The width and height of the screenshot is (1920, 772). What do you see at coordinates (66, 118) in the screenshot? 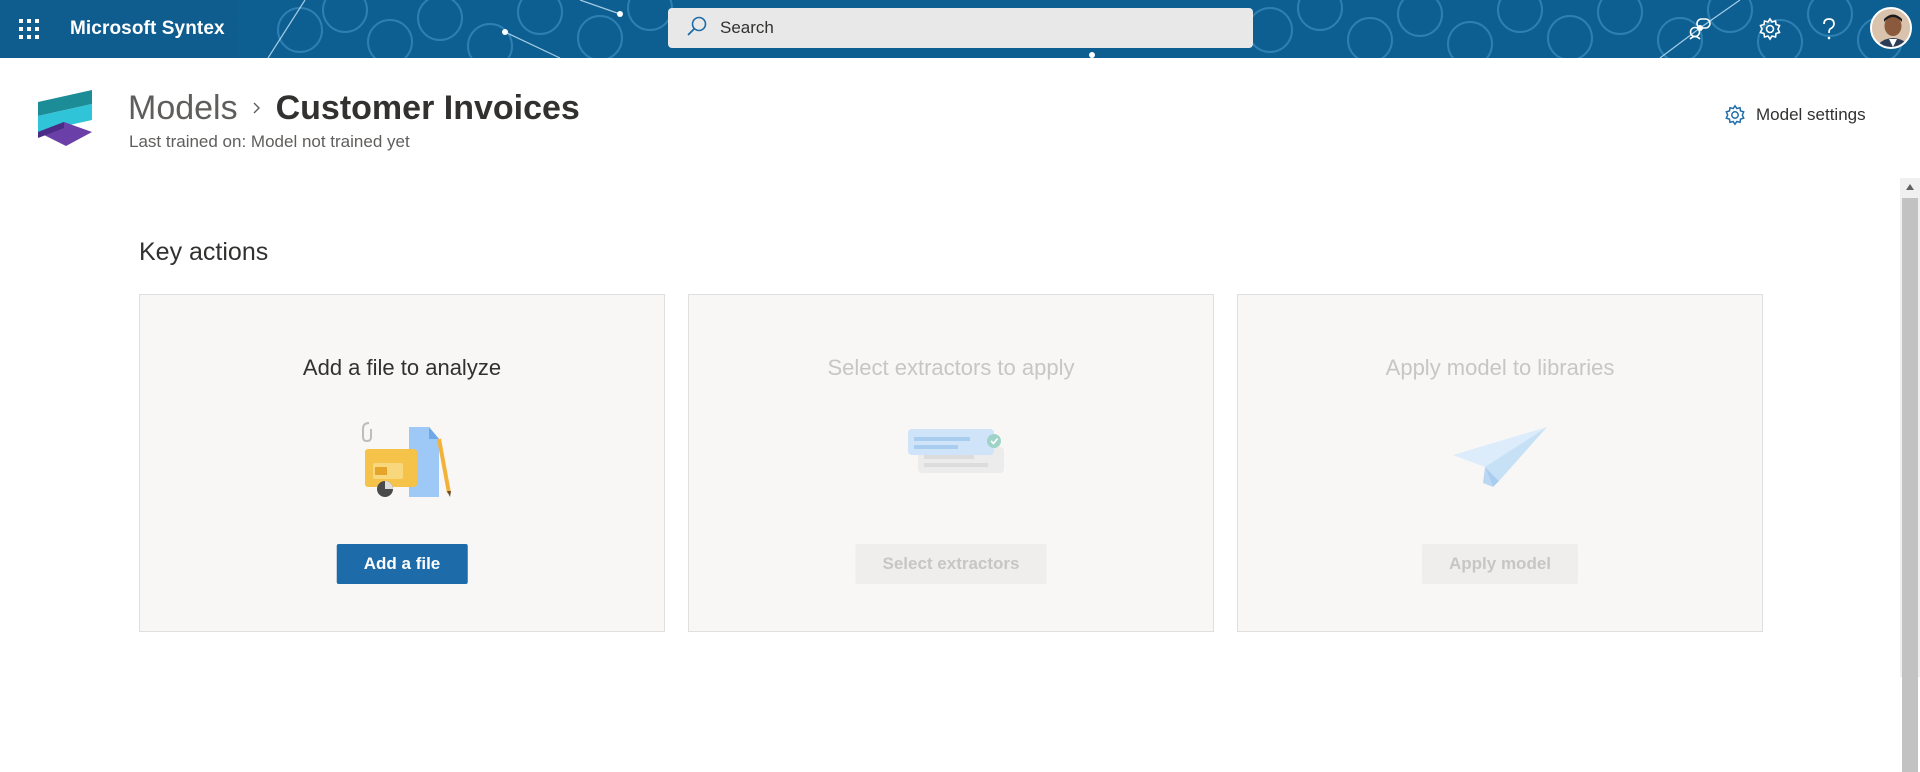
I see `syntex-logo` at bounding box center [66, 118].